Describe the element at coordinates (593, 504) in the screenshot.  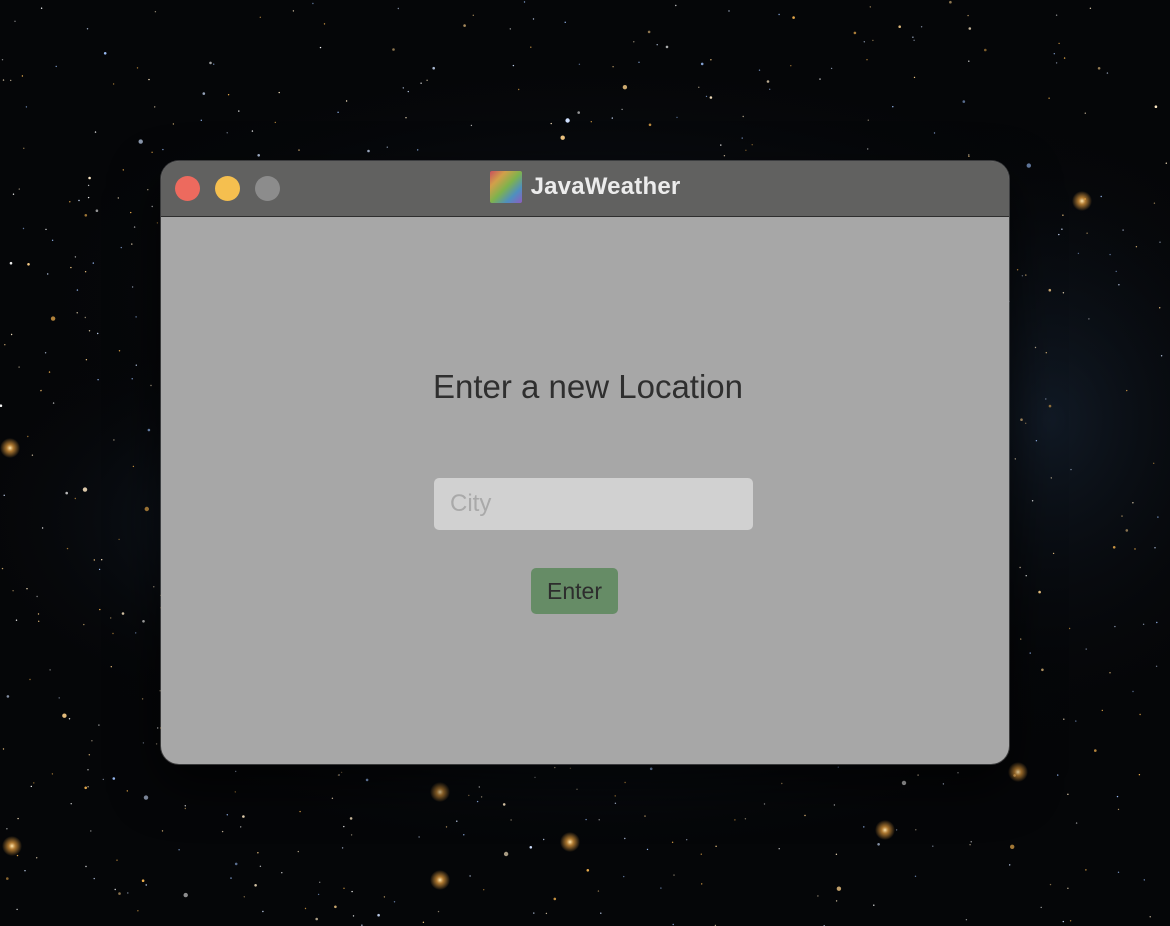
I see `city-input` at that location.